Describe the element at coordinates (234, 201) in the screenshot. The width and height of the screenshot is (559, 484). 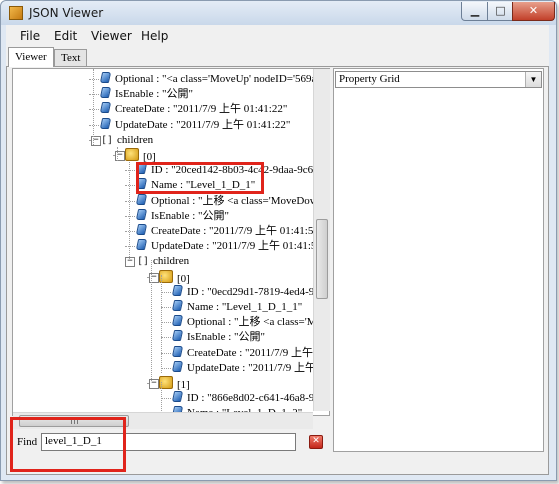
I see `tree-node-label: Optional : "上移 <a class='MoveDow` at that location.